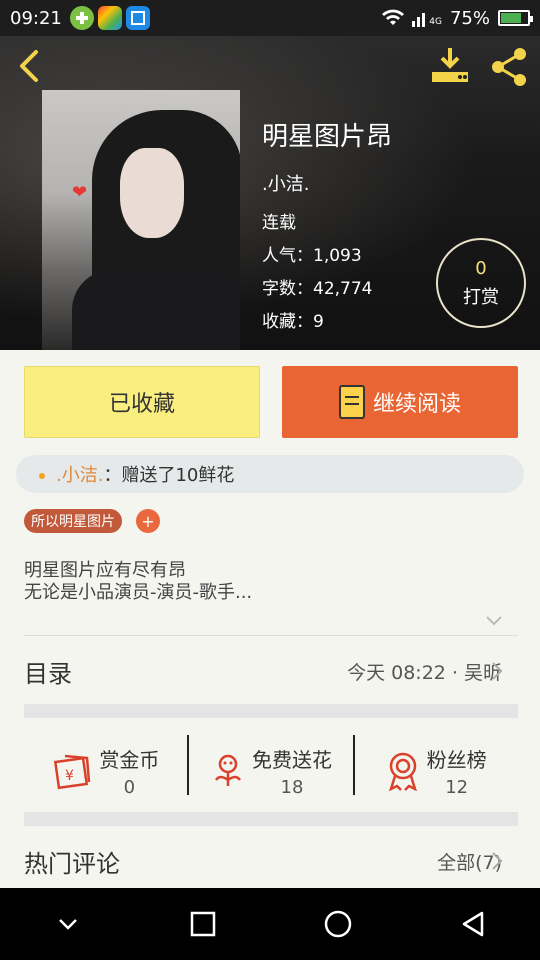 The image size is (540, 960). Describe the element at coordinates (481, 297) in the screenshot. I see `tip-label: 打赏` at that location.